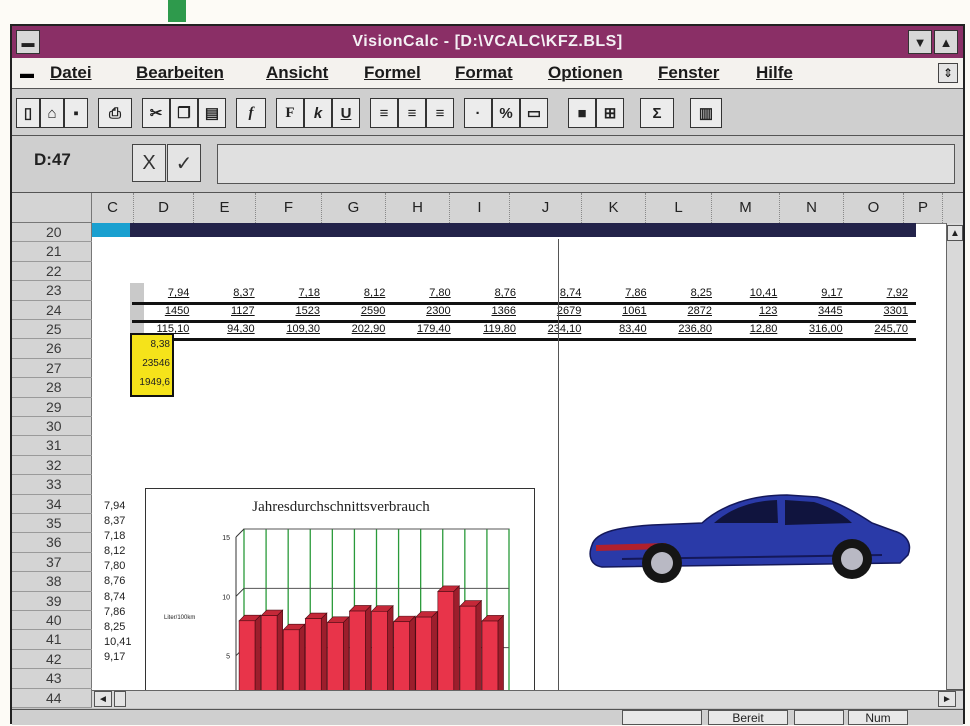  I want to click on table-cell: 2300, so click(421, 311).